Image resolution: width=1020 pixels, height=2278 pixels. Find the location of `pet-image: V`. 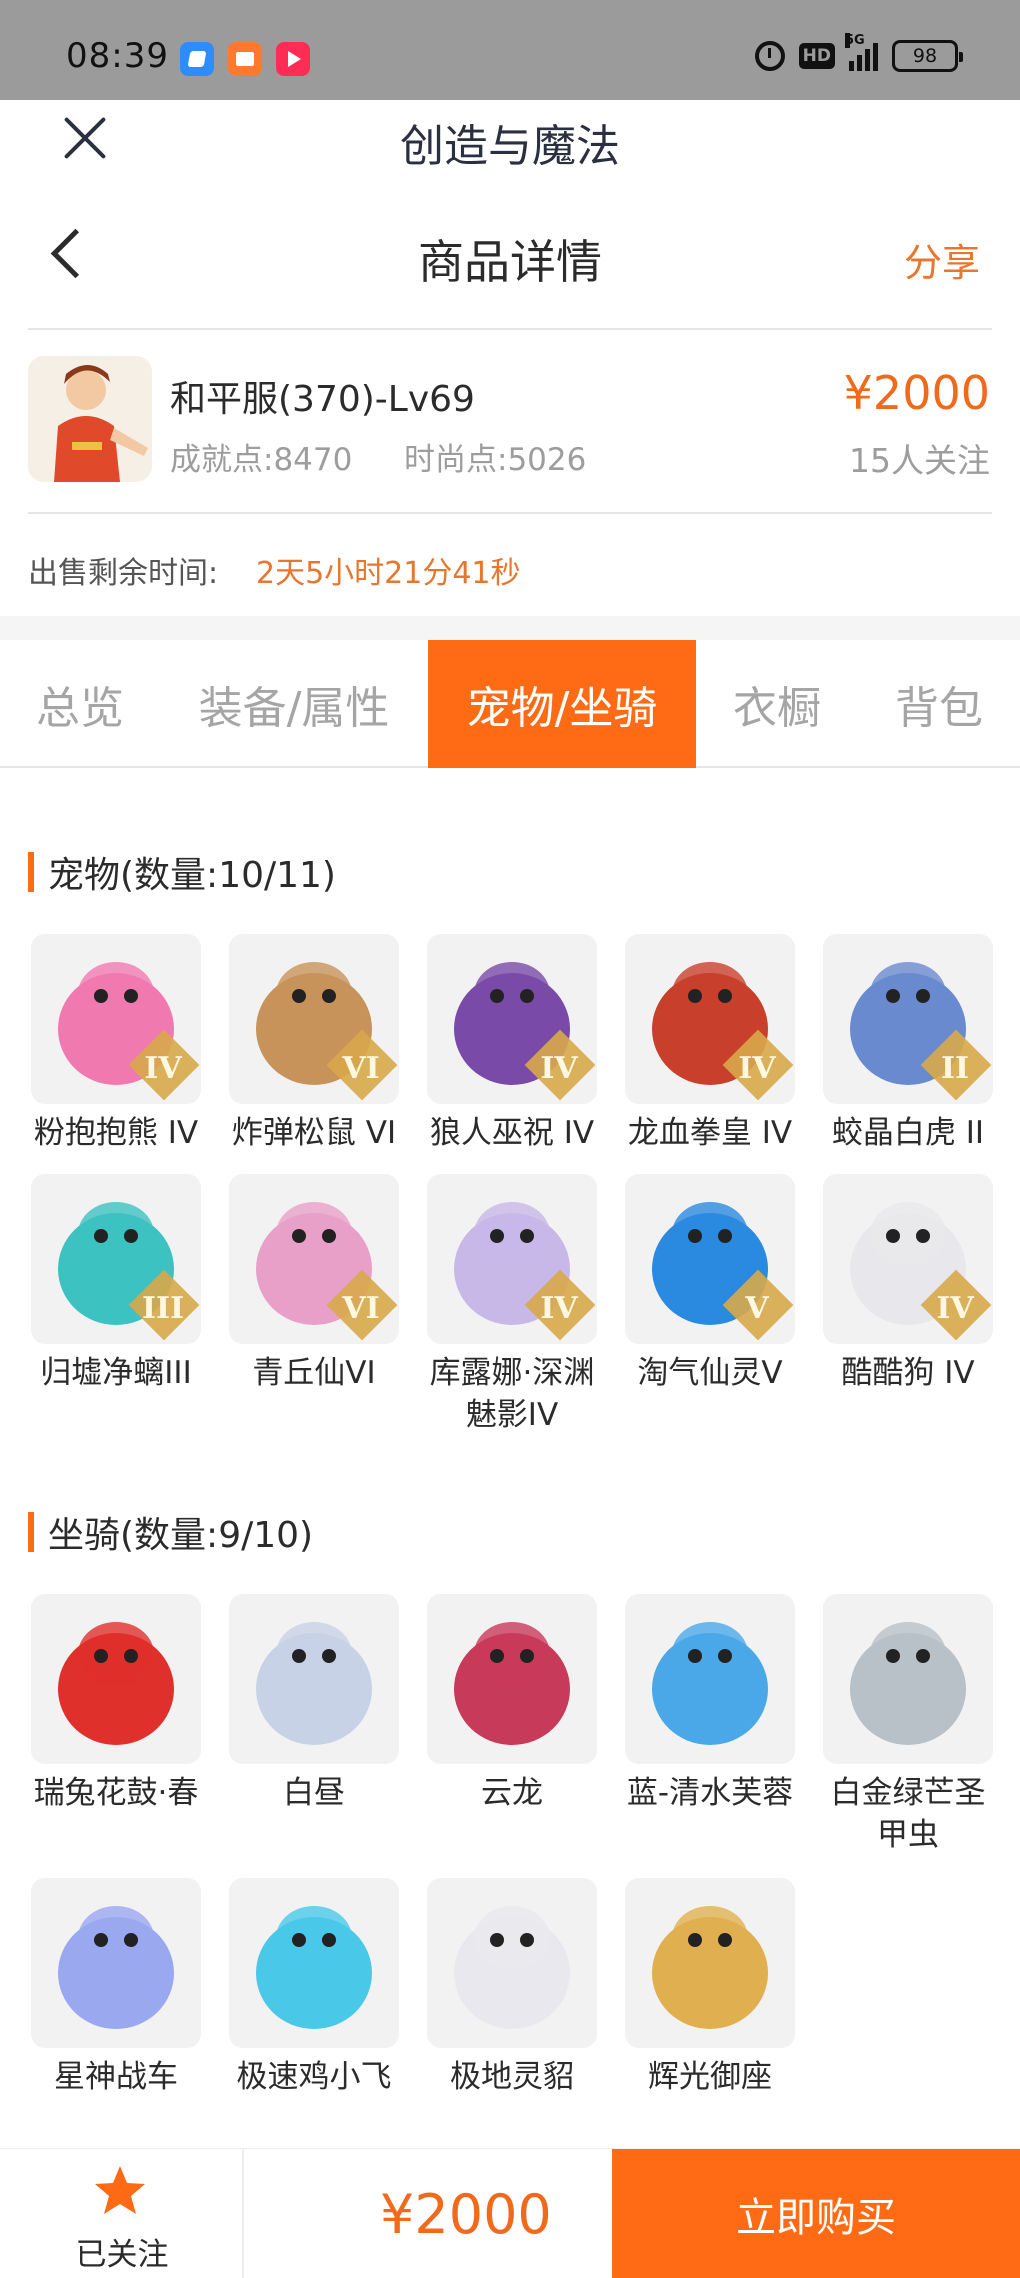

pet-image: V is located at coordinates (710, 1259).